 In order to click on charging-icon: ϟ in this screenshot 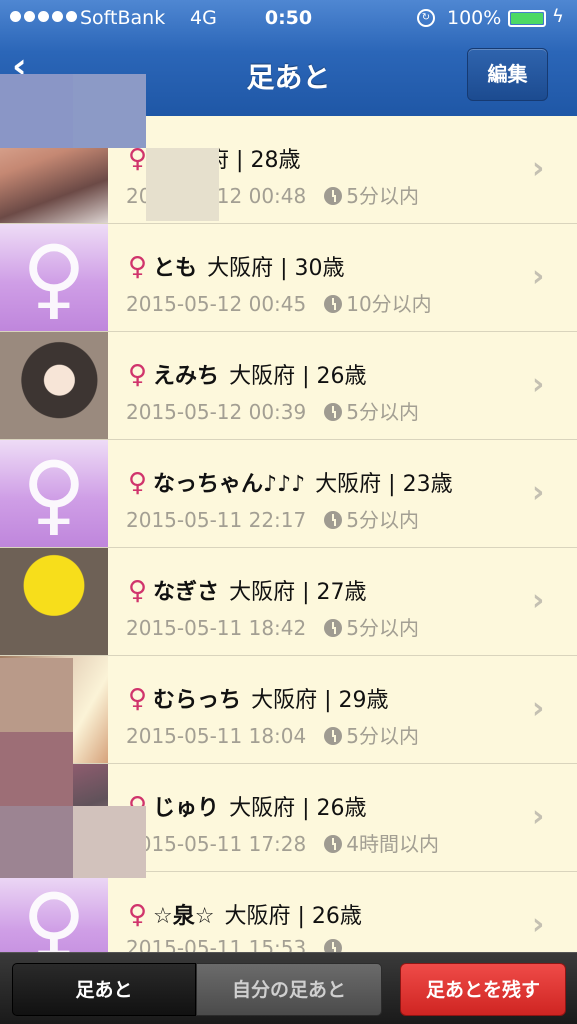, I will do `click(558, 16)`.